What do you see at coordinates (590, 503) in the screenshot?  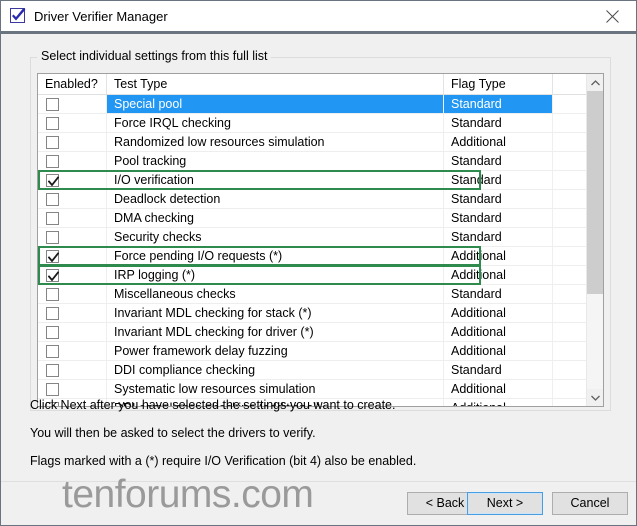 I see `cancel-button: Cancel` at bounding box center [590, 503].